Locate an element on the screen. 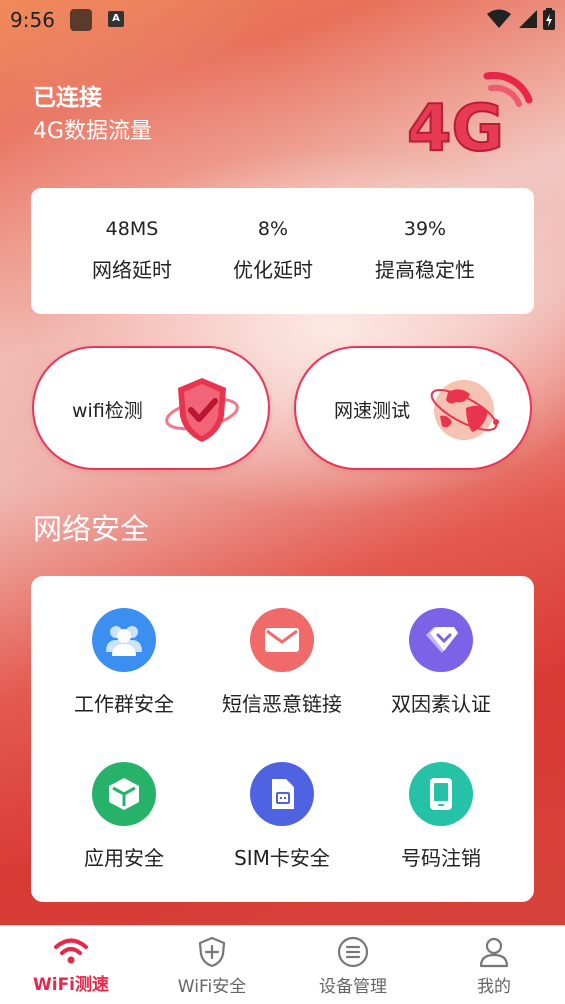 This screenshot has width=565, height=1004. stat-value: 48MS is located at coordinates (132, 229).